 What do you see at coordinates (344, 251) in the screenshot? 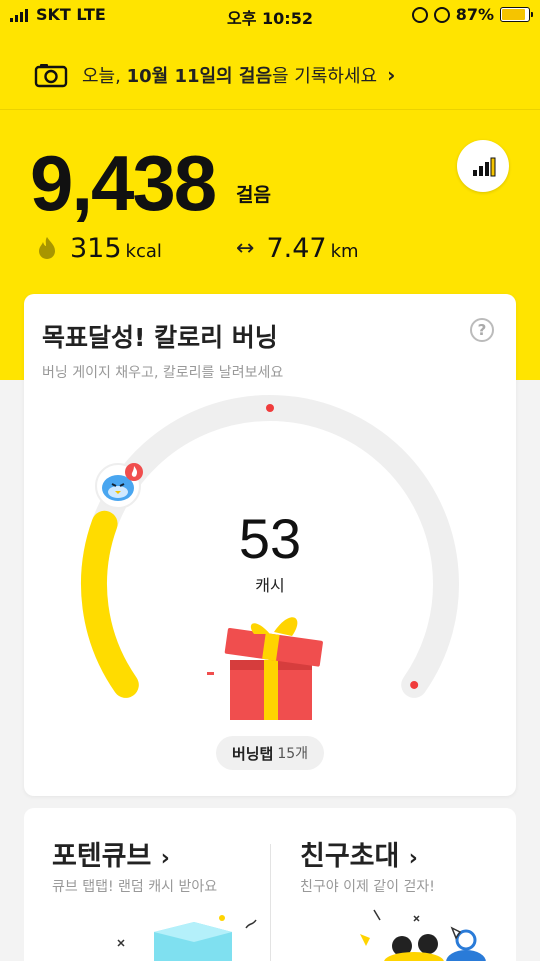
I see `distance-unit: km` at bounding box center [344, 251].